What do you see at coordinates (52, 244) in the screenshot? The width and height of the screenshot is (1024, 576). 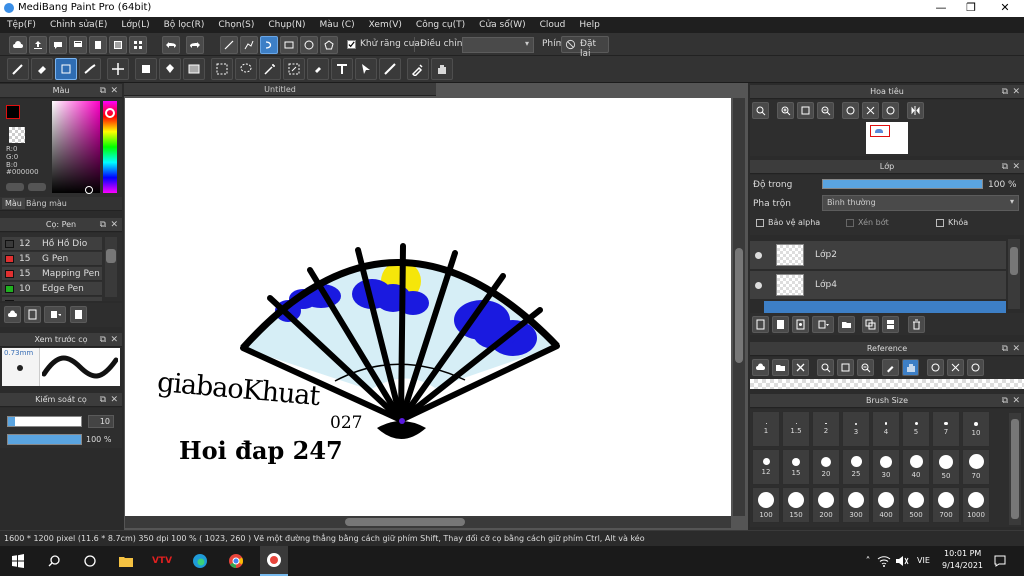 I see `list-item: 12 Hồ Hồ Dio` at bounding box center [52, 244].